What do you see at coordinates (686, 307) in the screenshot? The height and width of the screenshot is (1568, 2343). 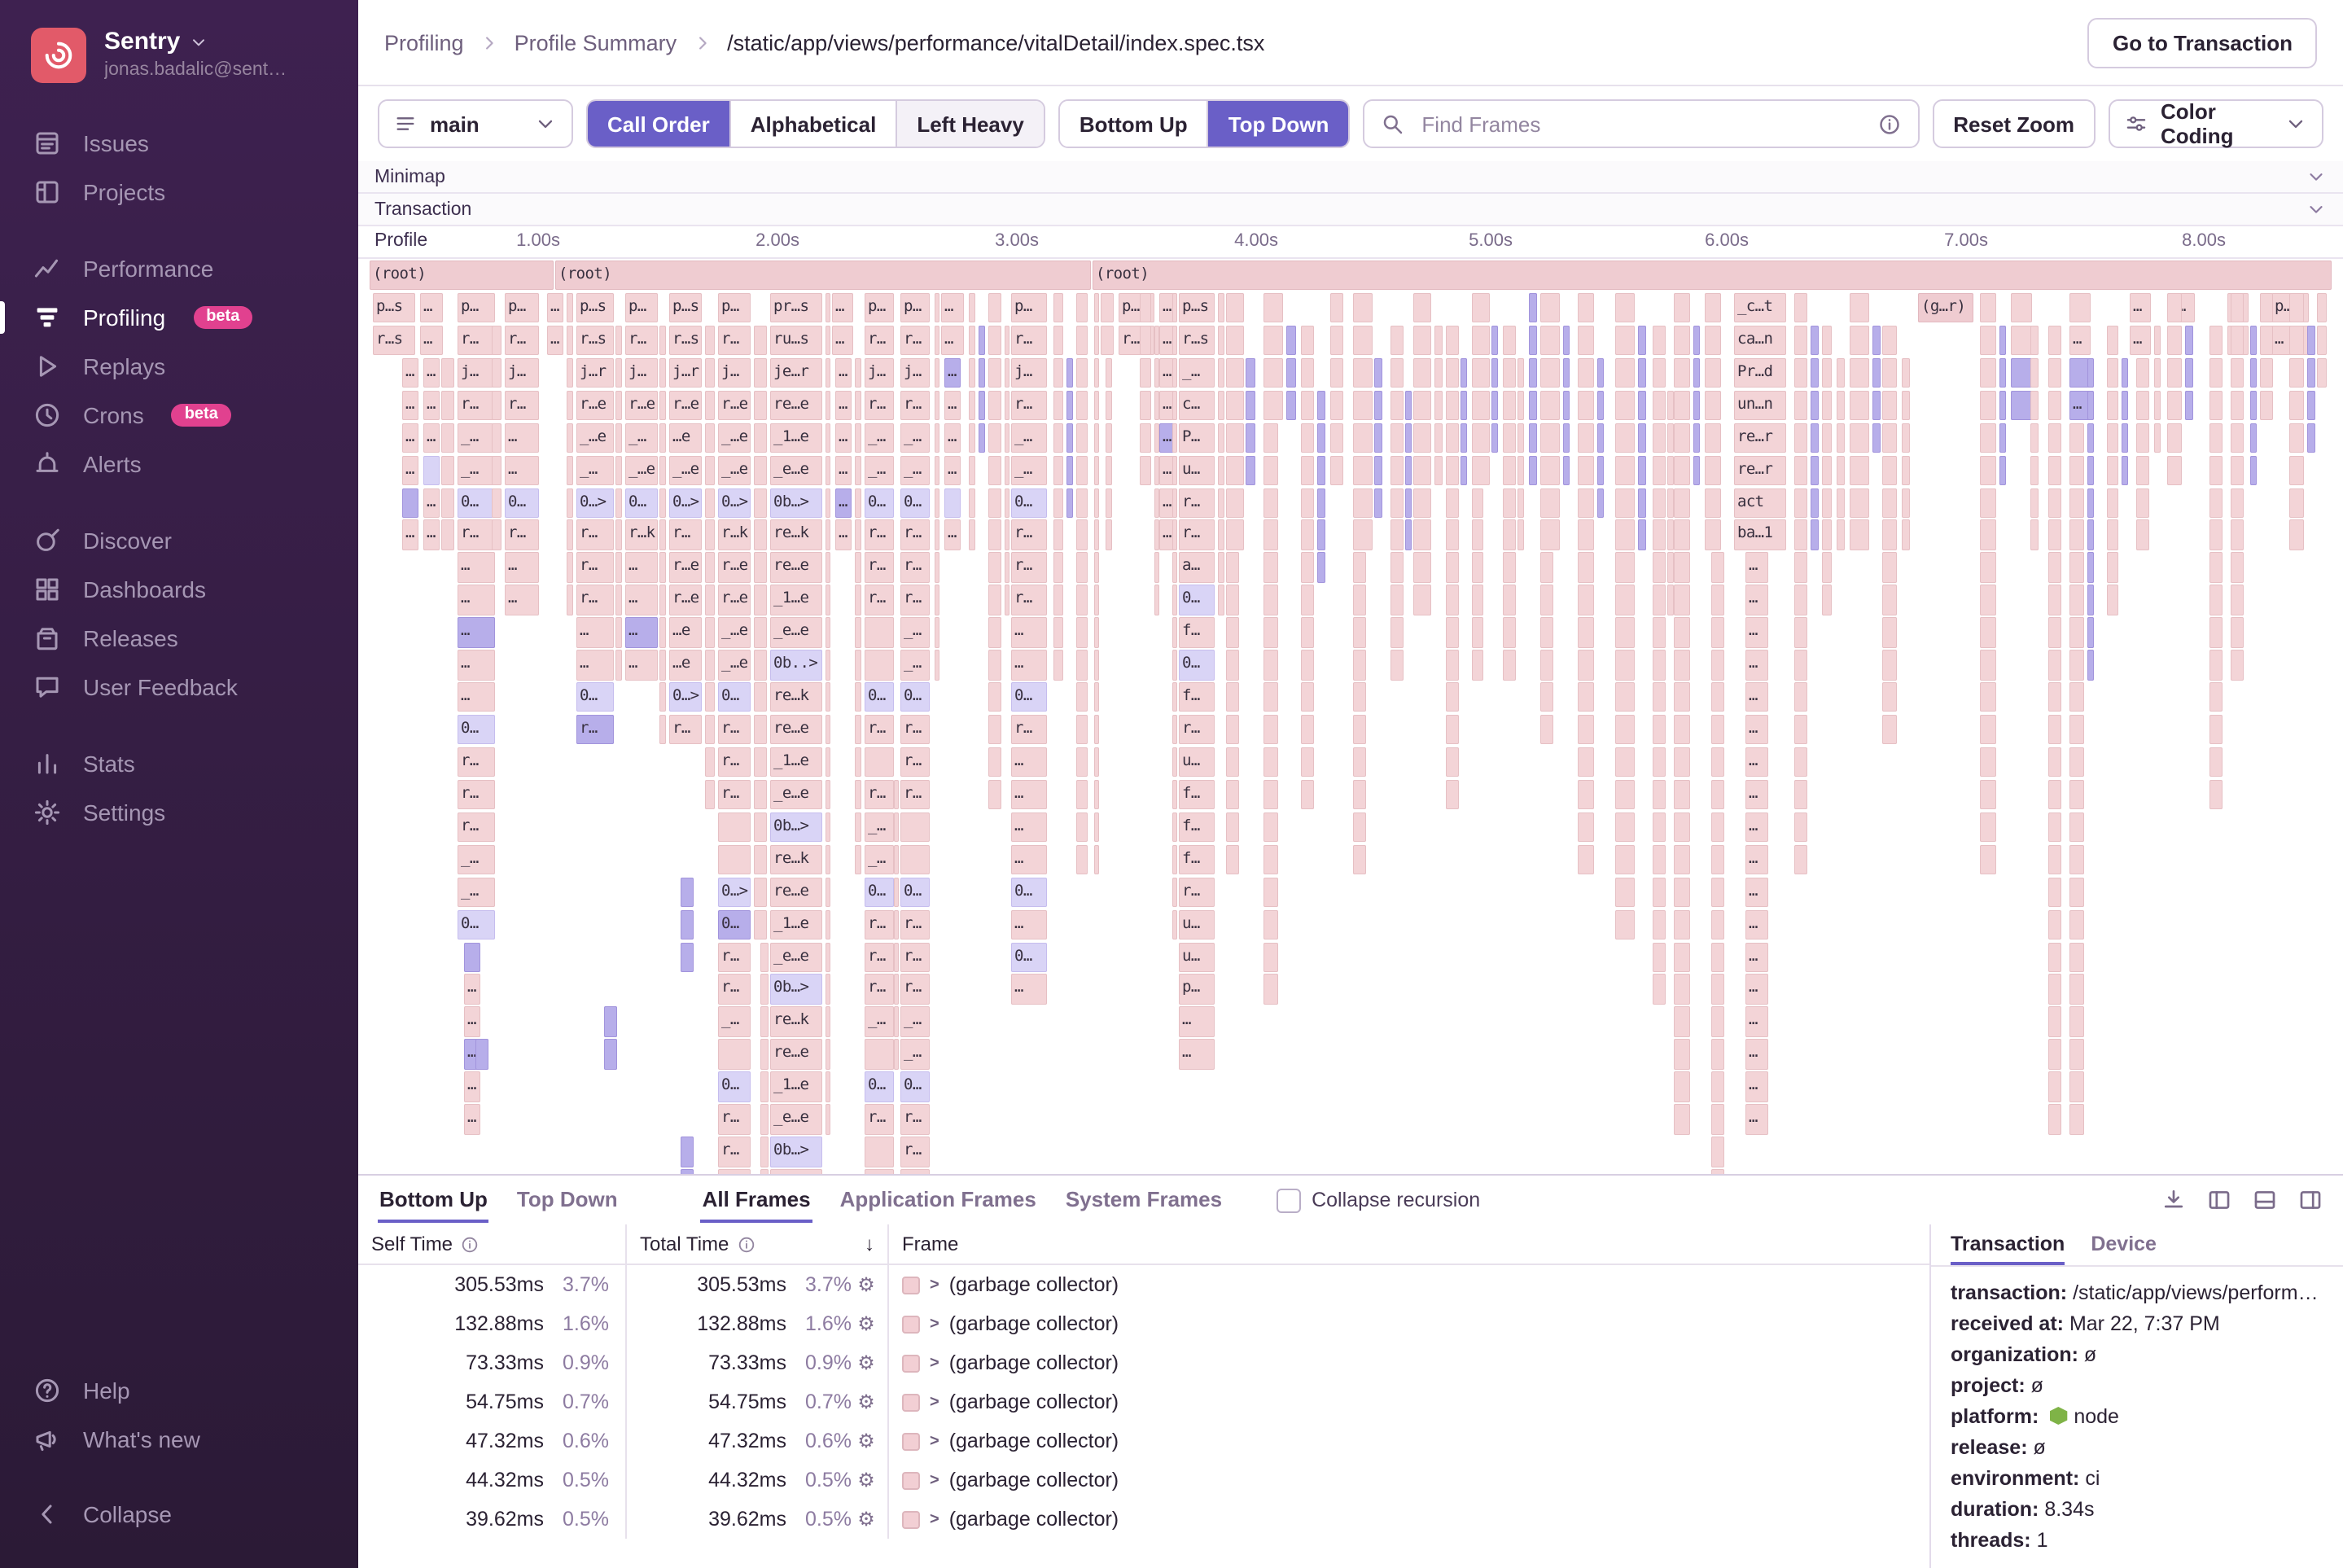 I see `frame: p…s` at bounding box center [686, 307].